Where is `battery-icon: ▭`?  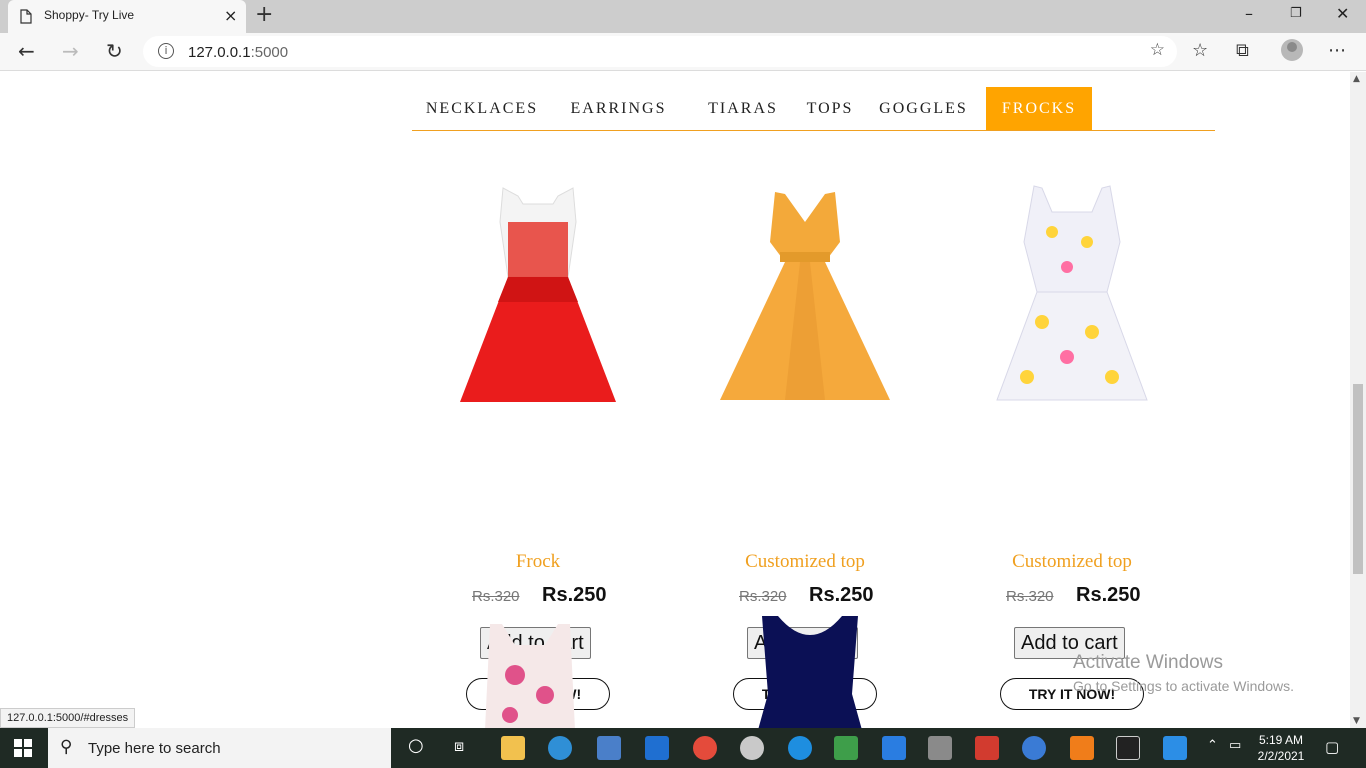
battery-icon: ▭ is located at coordinates (1235, 745).